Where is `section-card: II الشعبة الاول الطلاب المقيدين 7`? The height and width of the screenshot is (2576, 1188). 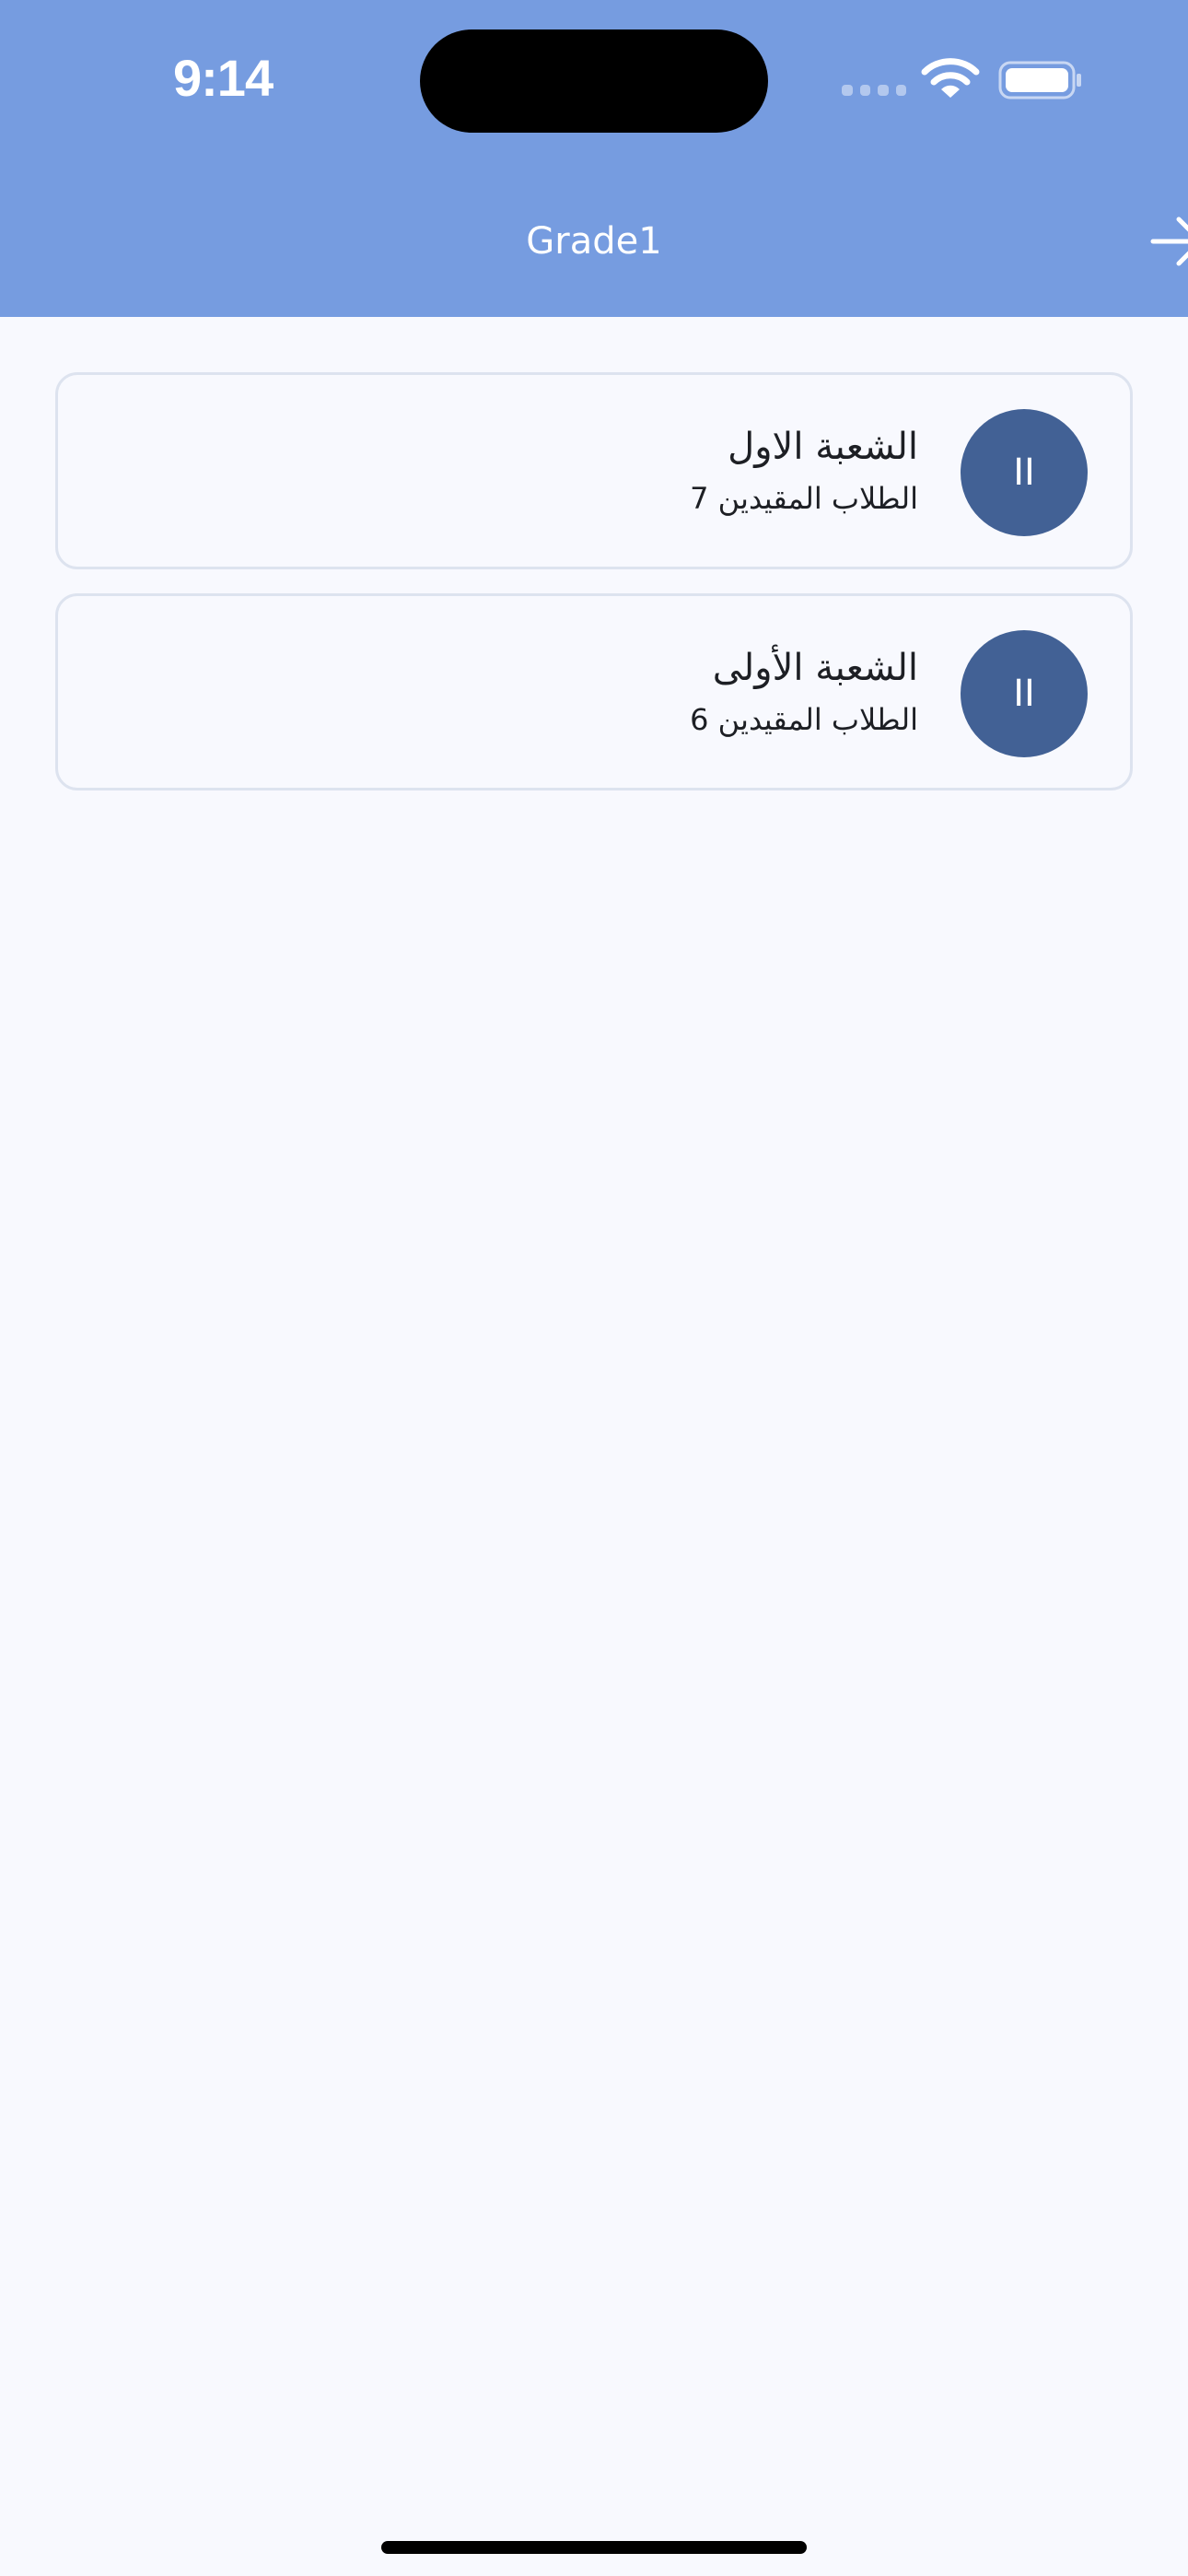 section-card: II الشعبة الاول الطلاب المقيدين 7 is located at coordinates (594, 470).